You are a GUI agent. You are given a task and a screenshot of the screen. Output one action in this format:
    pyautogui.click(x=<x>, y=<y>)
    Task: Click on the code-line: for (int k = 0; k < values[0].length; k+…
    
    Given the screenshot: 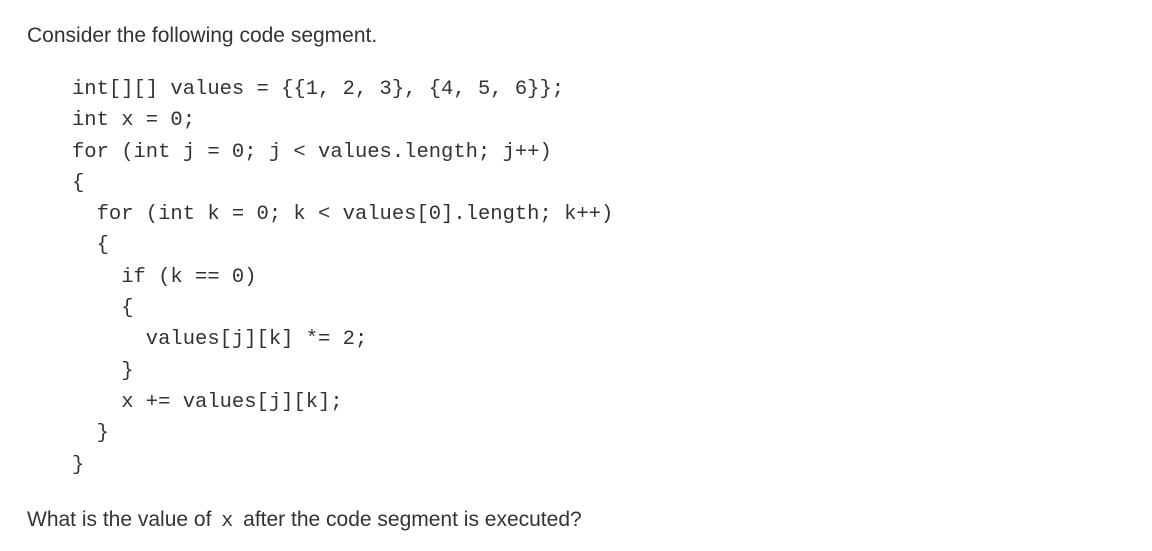 What is the action you would take?
    pyautogui.click(x=343, y=215)
    